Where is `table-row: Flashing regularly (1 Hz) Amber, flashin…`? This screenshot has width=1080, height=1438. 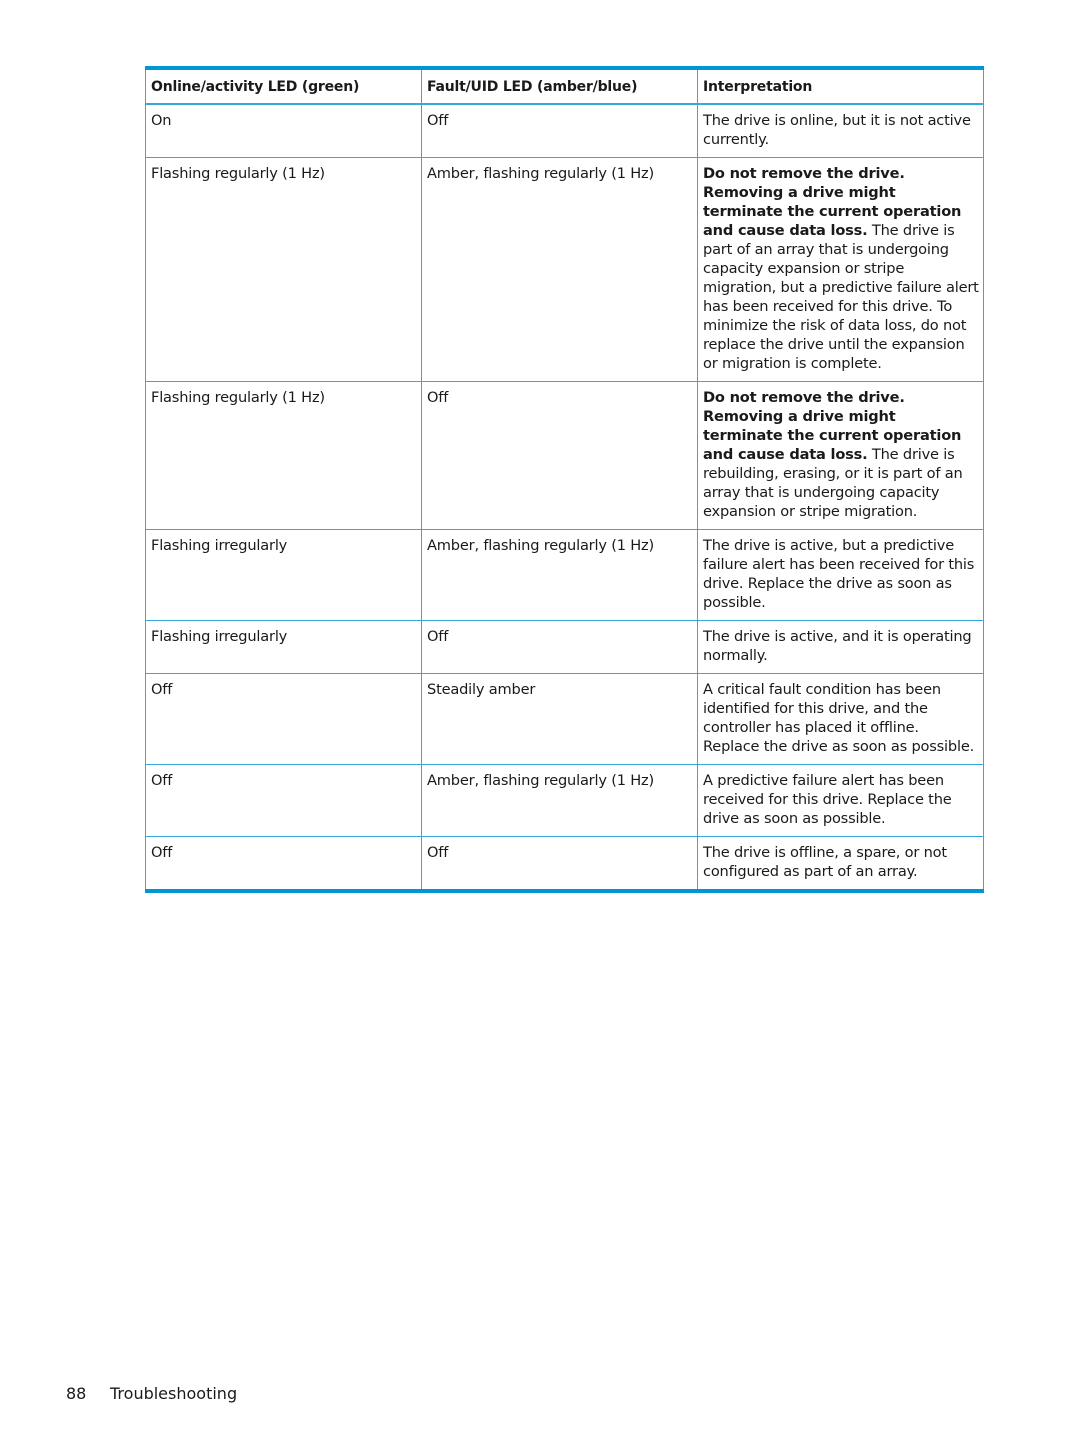 table-row: Flashing regularly (1 Hz) Amber, flashin… is located at coordinates (564, 269).